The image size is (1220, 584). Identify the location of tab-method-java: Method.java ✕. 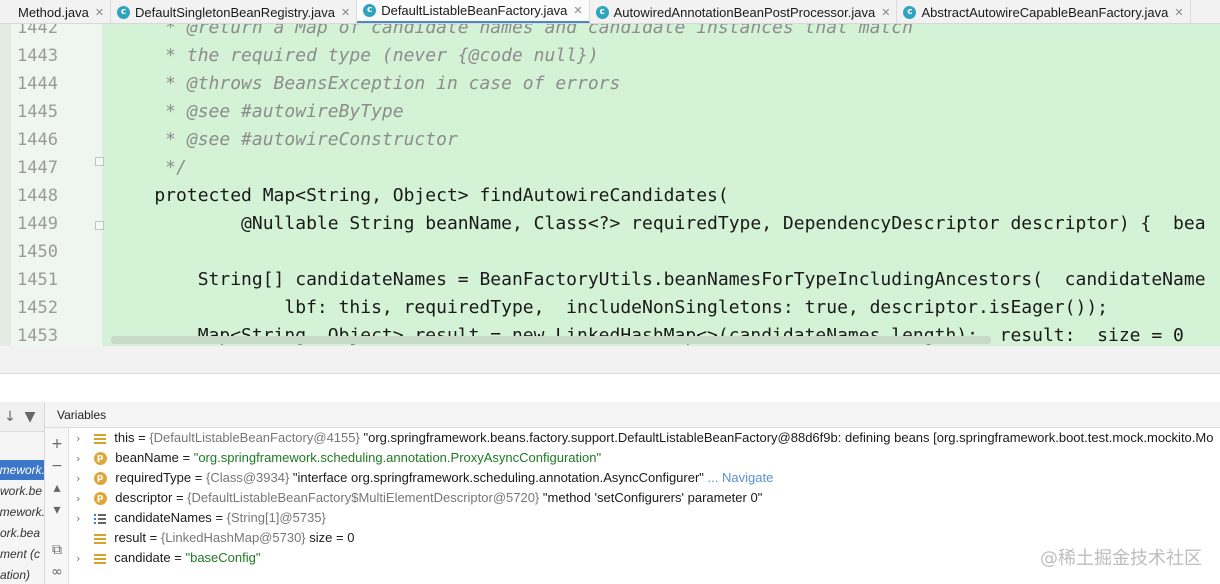
(56, 11).